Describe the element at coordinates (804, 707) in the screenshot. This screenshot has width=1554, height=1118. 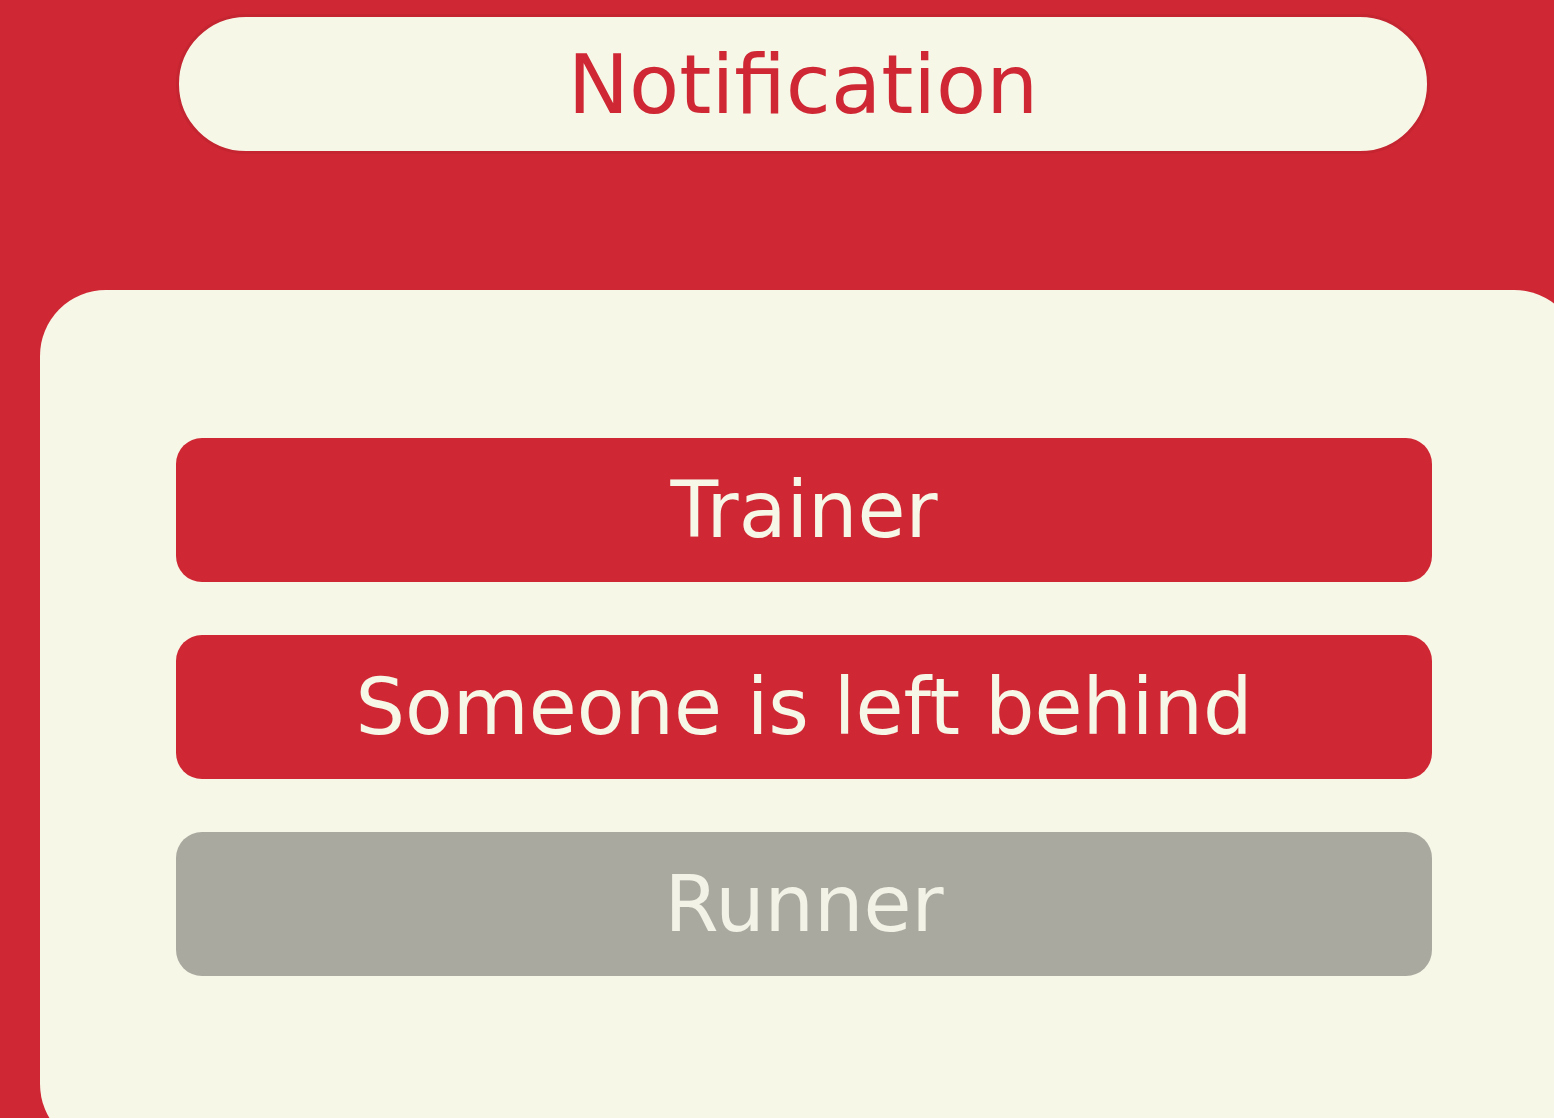
I see `option-button: Someone is left behind` at that location.